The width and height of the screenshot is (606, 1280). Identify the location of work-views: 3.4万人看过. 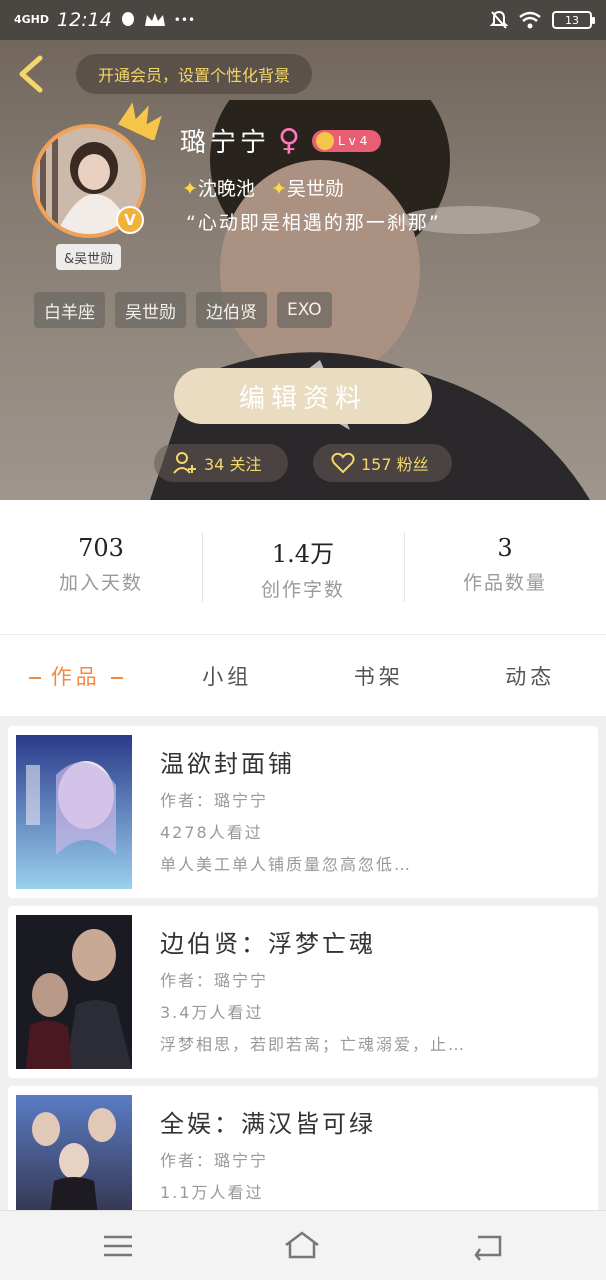
(212, 1012).